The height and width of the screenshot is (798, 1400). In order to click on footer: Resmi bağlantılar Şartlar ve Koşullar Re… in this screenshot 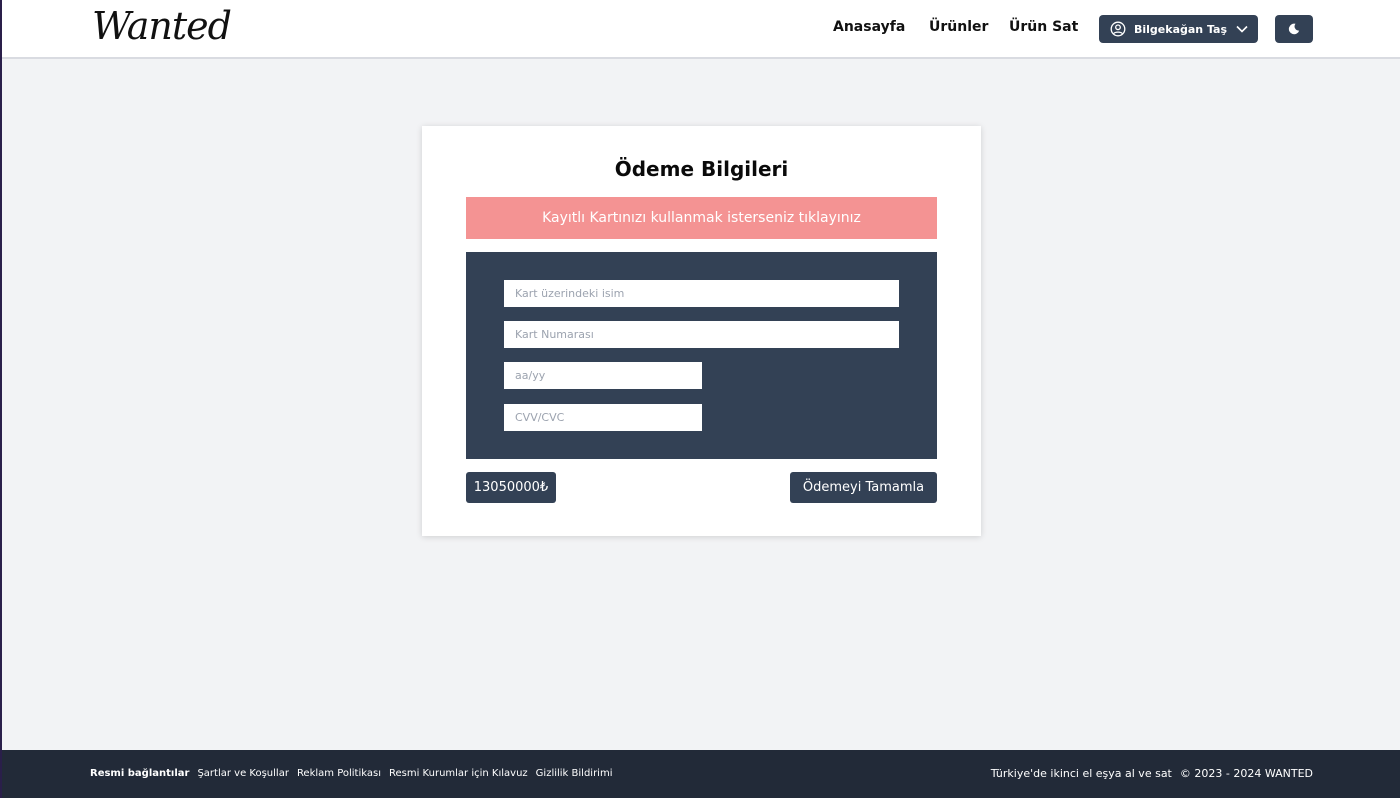, I will do `click(701, 774)`.